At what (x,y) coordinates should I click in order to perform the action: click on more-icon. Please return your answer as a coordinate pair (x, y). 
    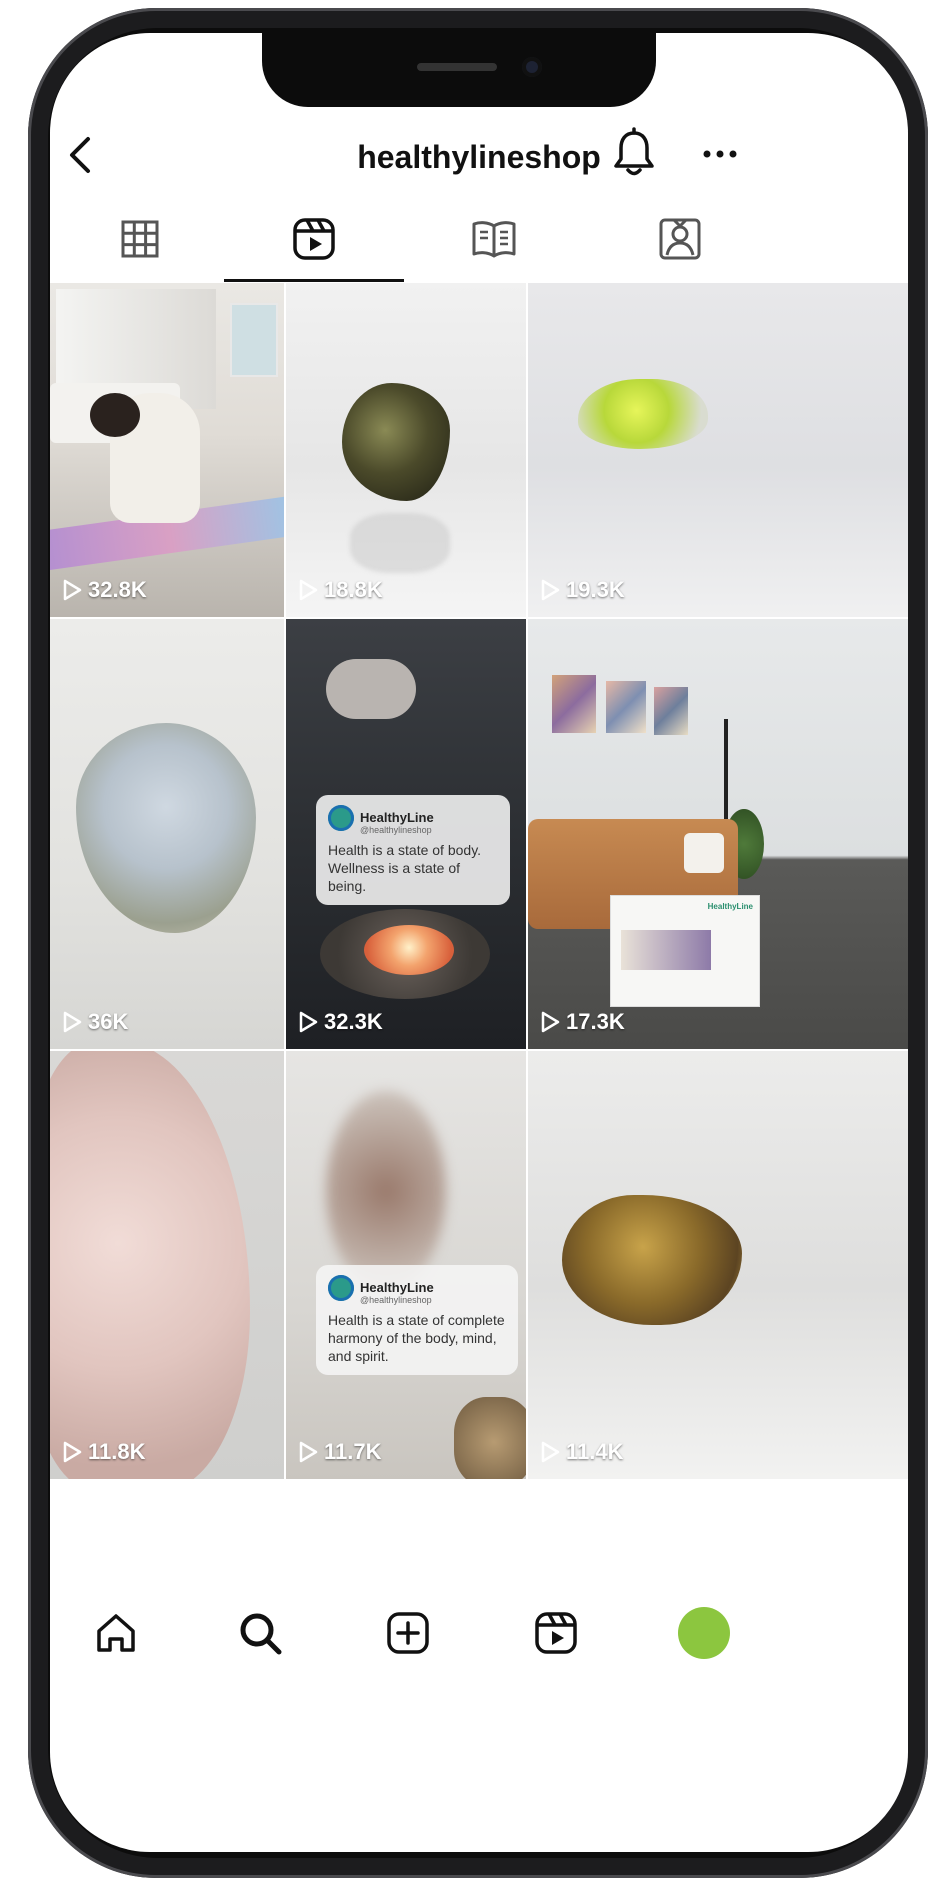
    Looking at the image, I should click on (720, 154).